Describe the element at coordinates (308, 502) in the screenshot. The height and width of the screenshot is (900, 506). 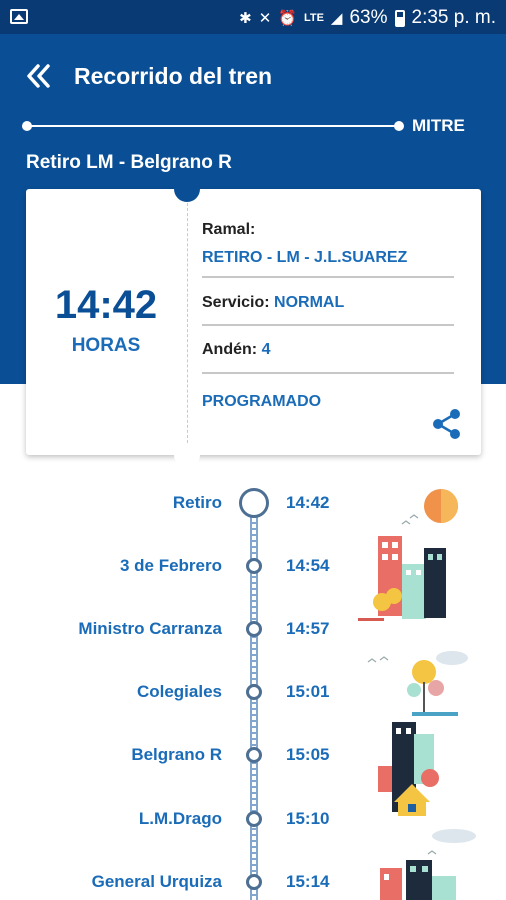
I see `stop-time: 14:42` at that location.